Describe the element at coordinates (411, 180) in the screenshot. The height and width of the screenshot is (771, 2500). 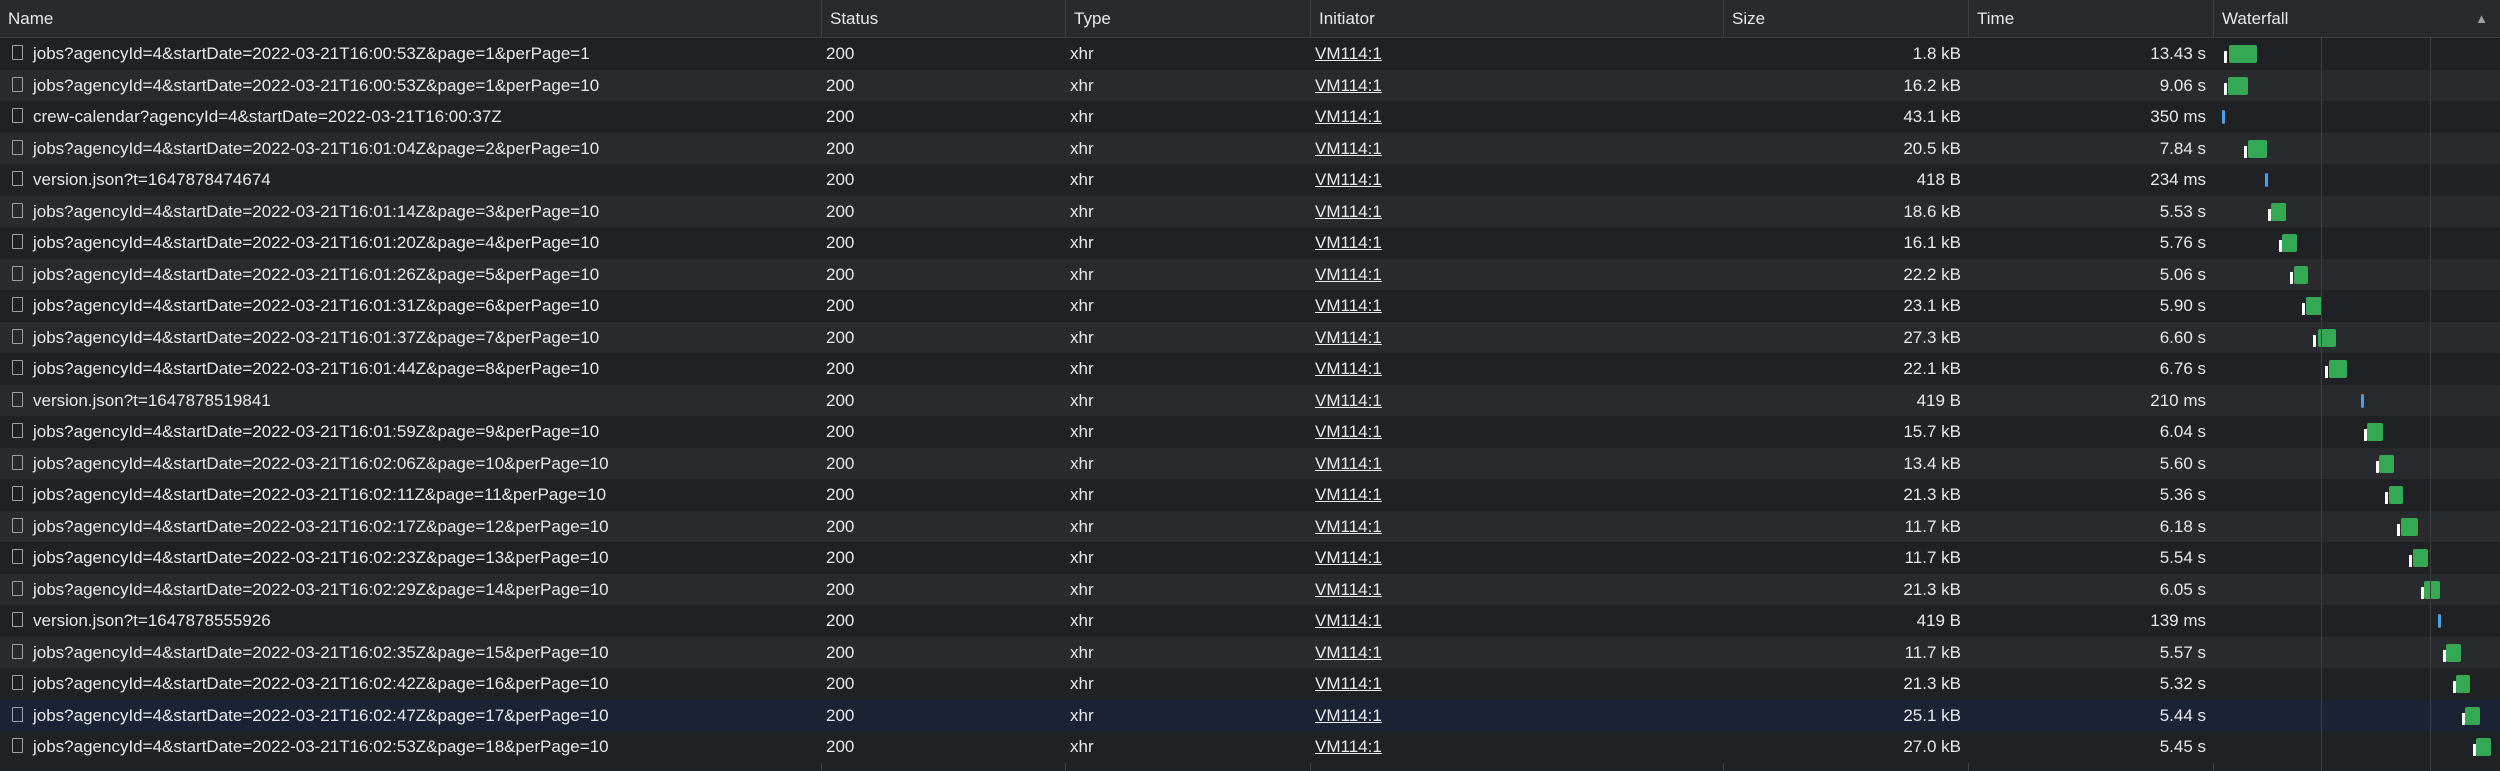
I see `request-name-cell: version.json?t=1647878474674` at that location.